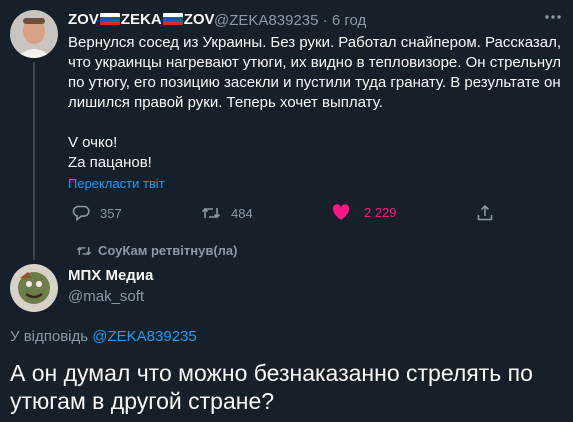  Describe the element at coordinates (242, 213) in the screenshot. I see `retweet-count: 484` at that location.